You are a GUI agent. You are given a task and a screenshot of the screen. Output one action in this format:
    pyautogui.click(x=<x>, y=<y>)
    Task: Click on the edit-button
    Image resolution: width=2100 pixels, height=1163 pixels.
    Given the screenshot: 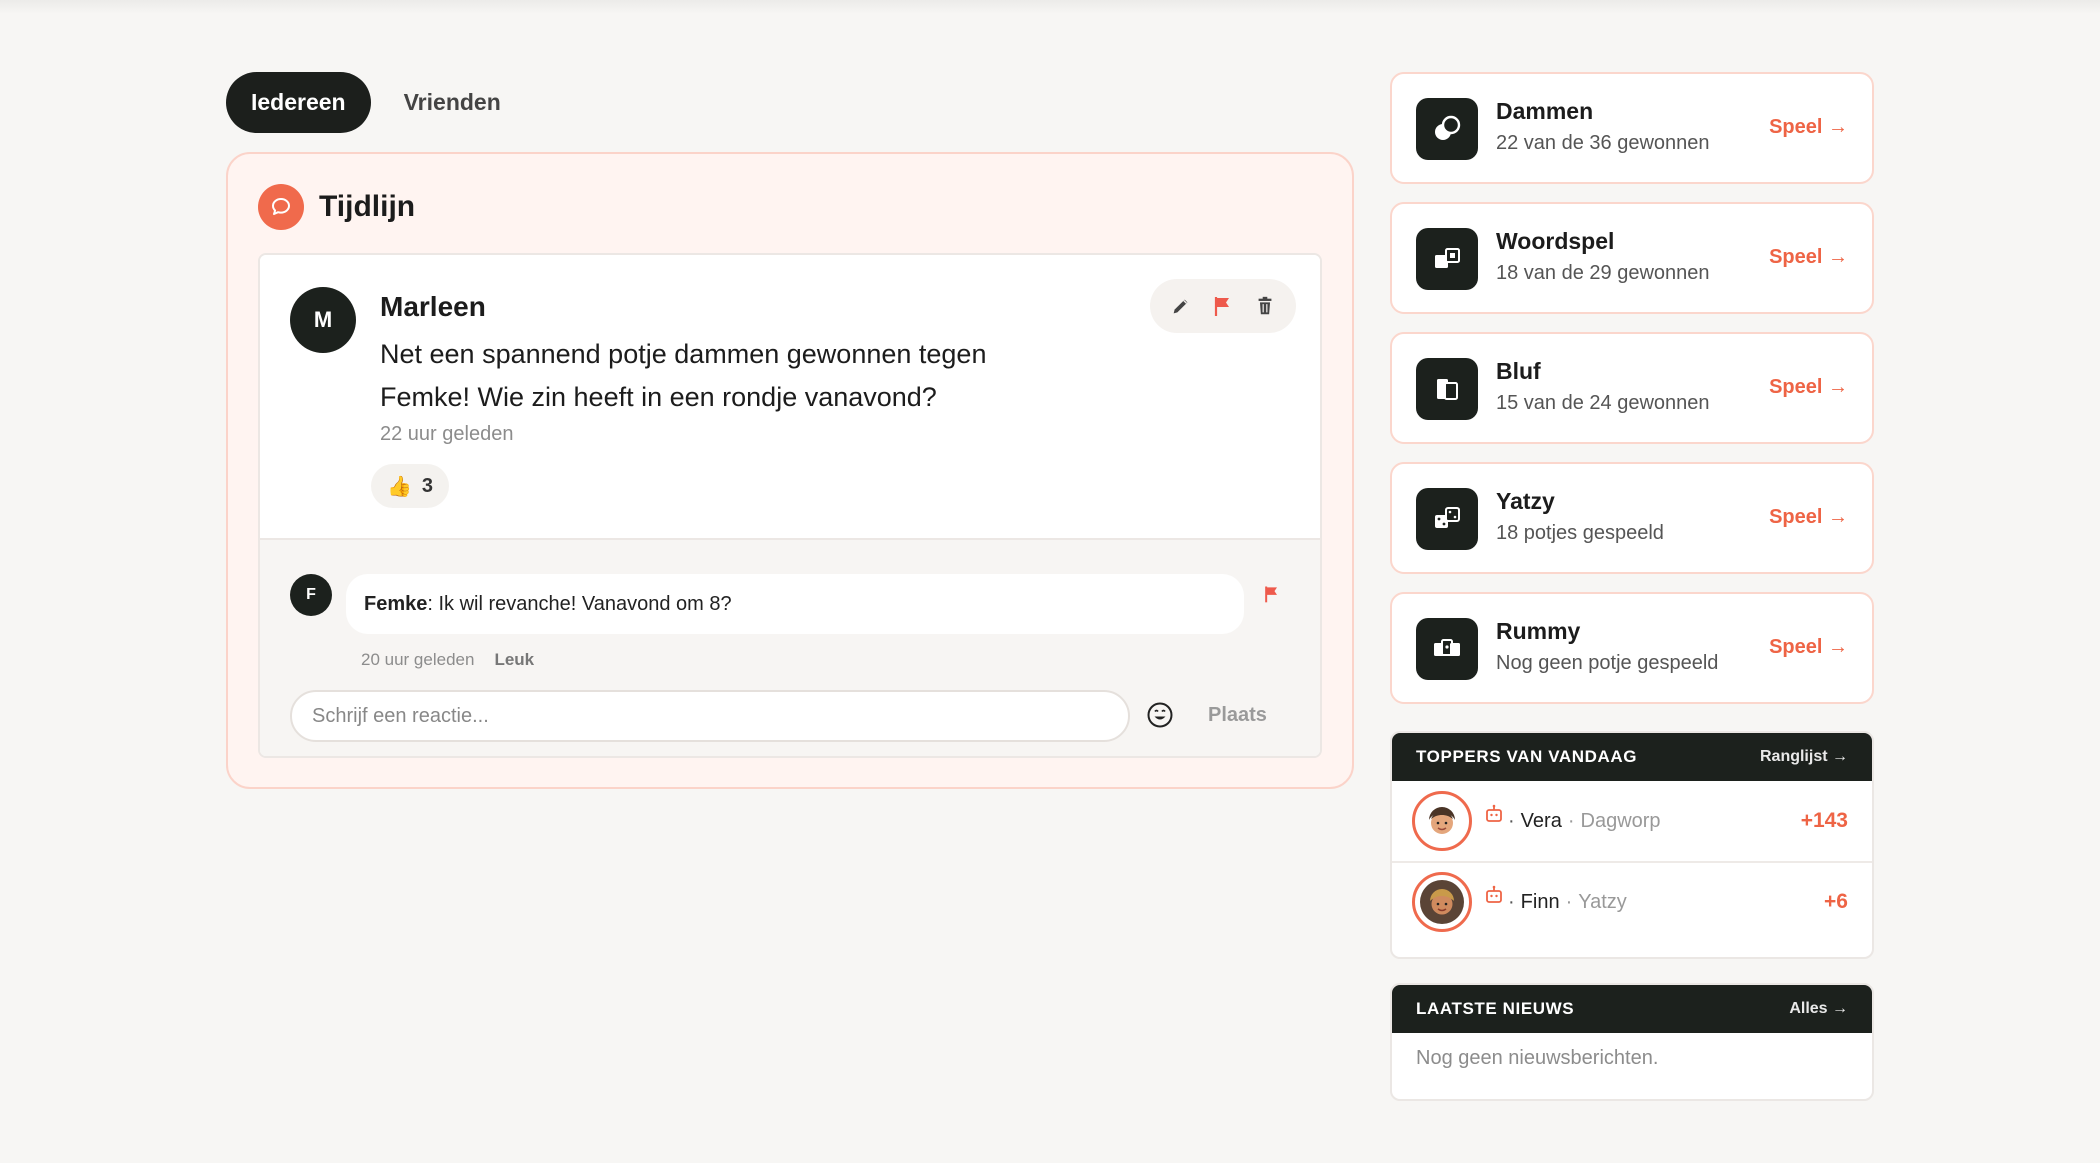 What is the action you would take?
    pyautogui.click(x=1181, y=306)
    